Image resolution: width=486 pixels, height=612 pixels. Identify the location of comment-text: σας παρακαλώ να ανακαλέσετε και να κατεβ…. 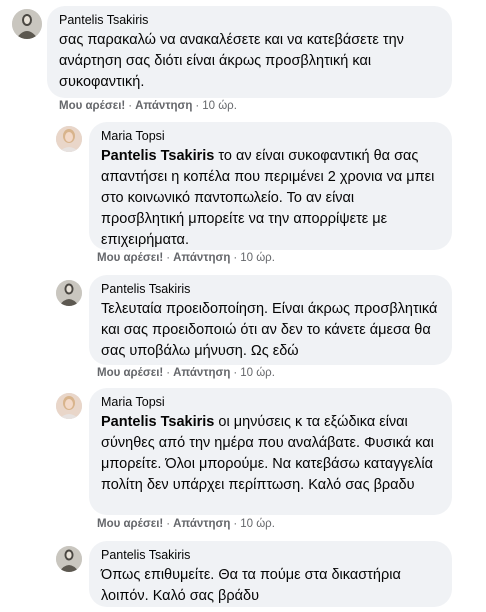
(249, 61).